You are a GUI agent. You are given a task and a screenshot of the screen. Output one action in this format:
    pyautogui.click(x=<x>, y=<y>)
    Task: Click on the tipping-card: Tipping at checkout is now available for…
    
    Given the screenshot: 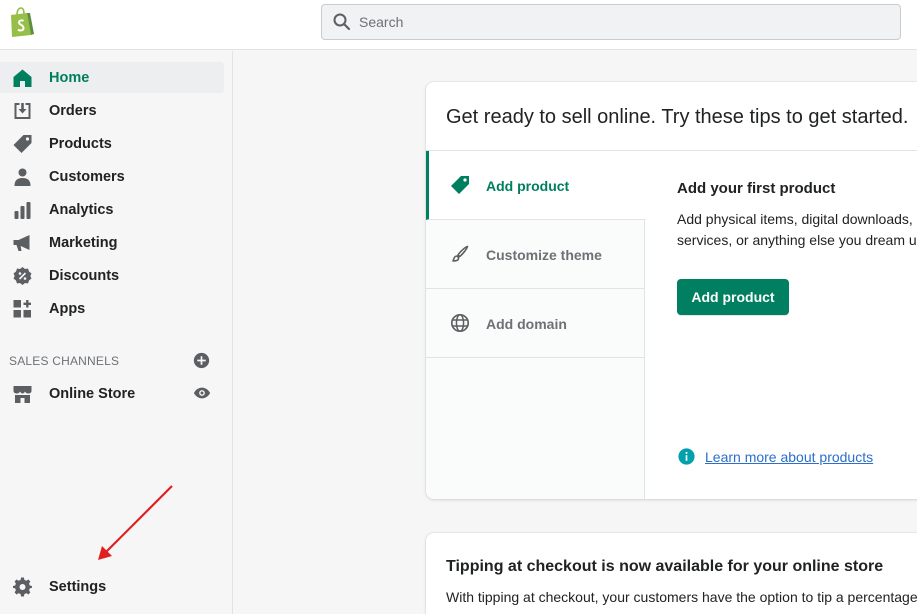 What is the action you would take?
    pyautogui.click(x=671, y=573)
    